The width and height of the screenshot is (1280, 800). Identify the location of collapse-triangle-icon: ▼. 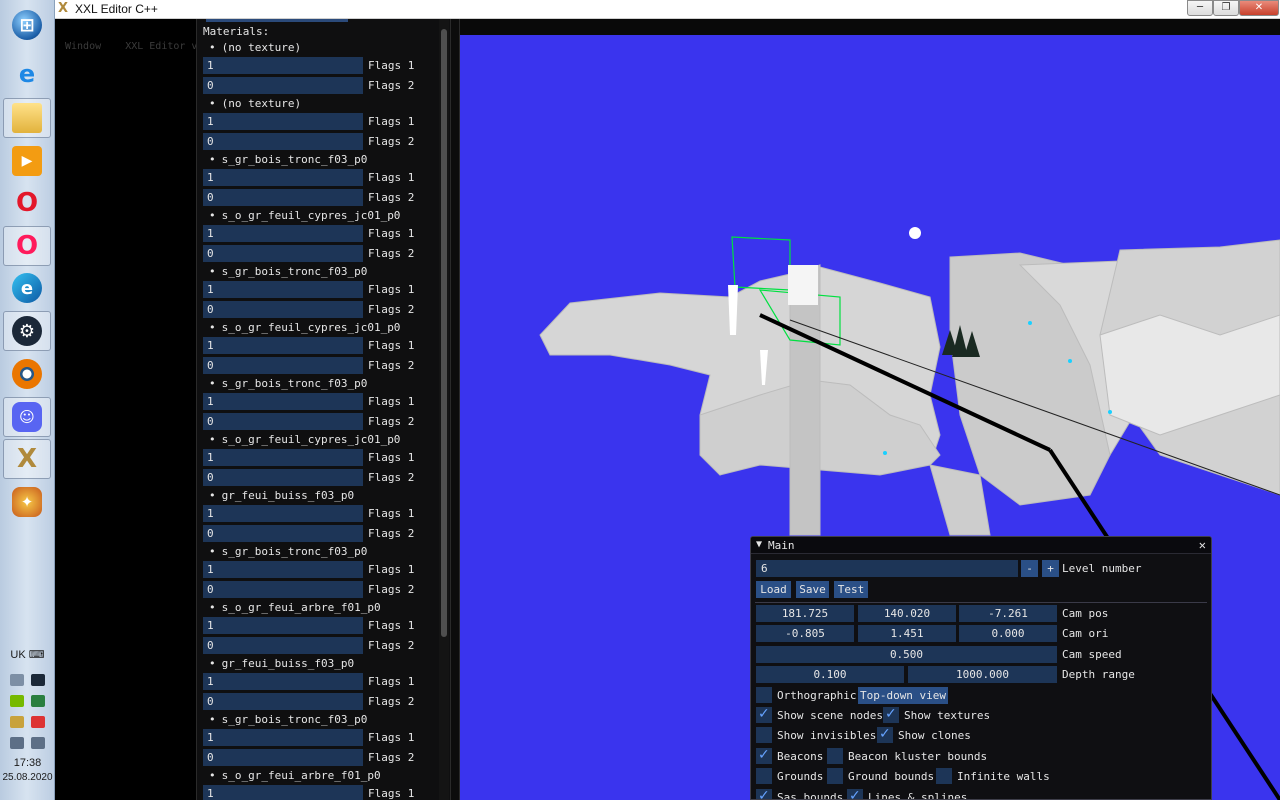
(759, 544).